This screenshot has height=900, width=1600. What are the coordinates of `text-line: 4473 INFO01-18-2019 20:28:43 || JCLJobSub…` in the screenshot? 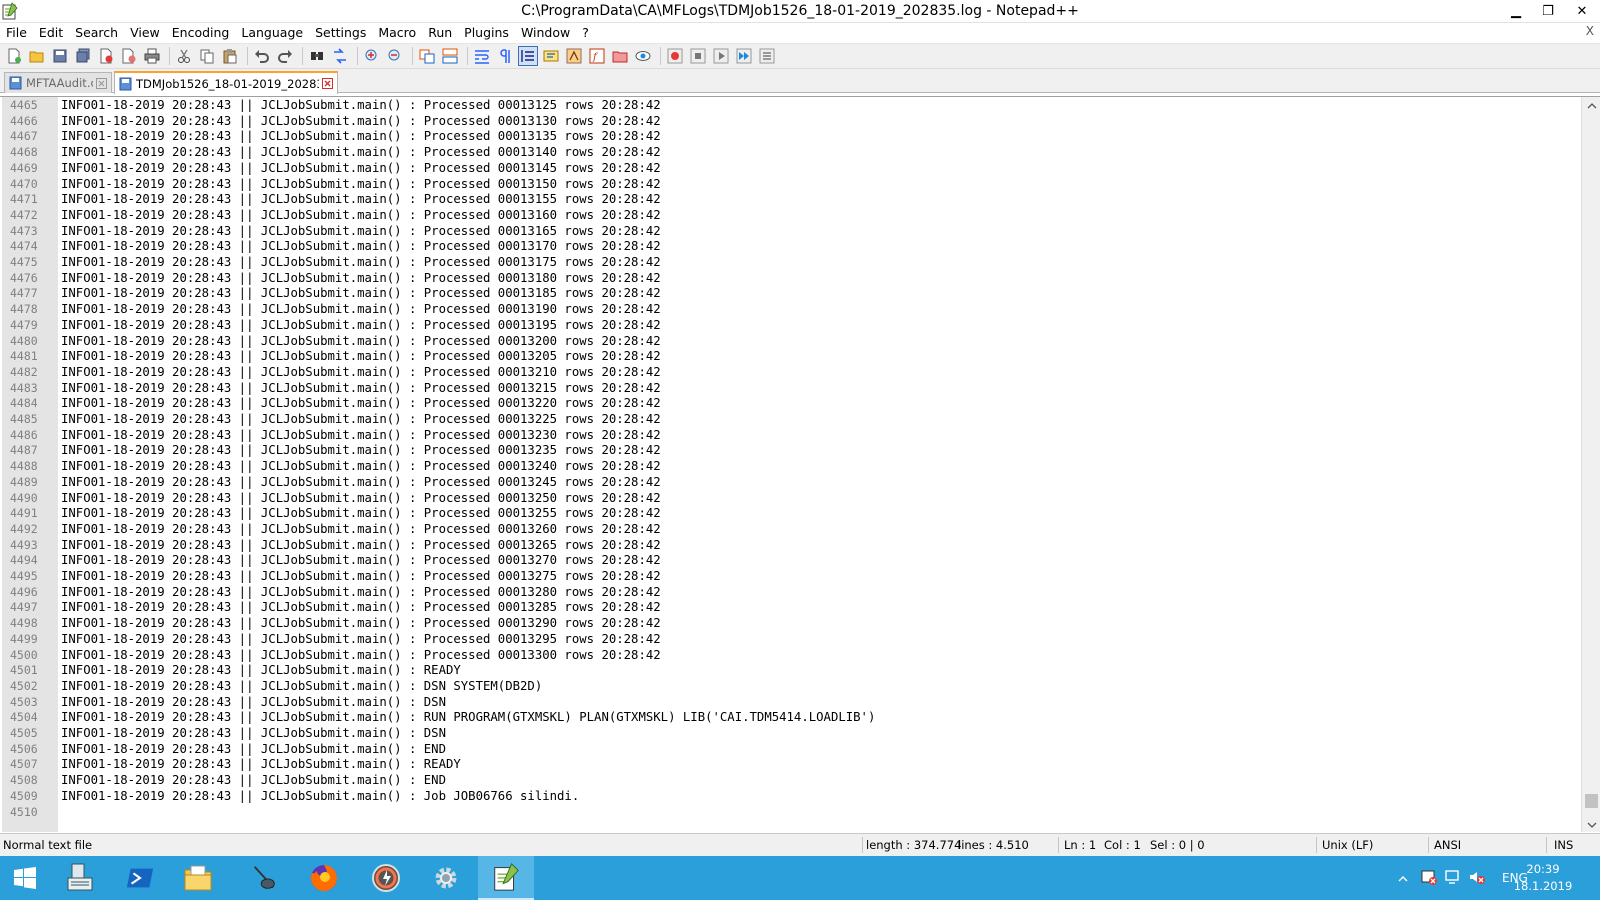 It's located at (805, 231).